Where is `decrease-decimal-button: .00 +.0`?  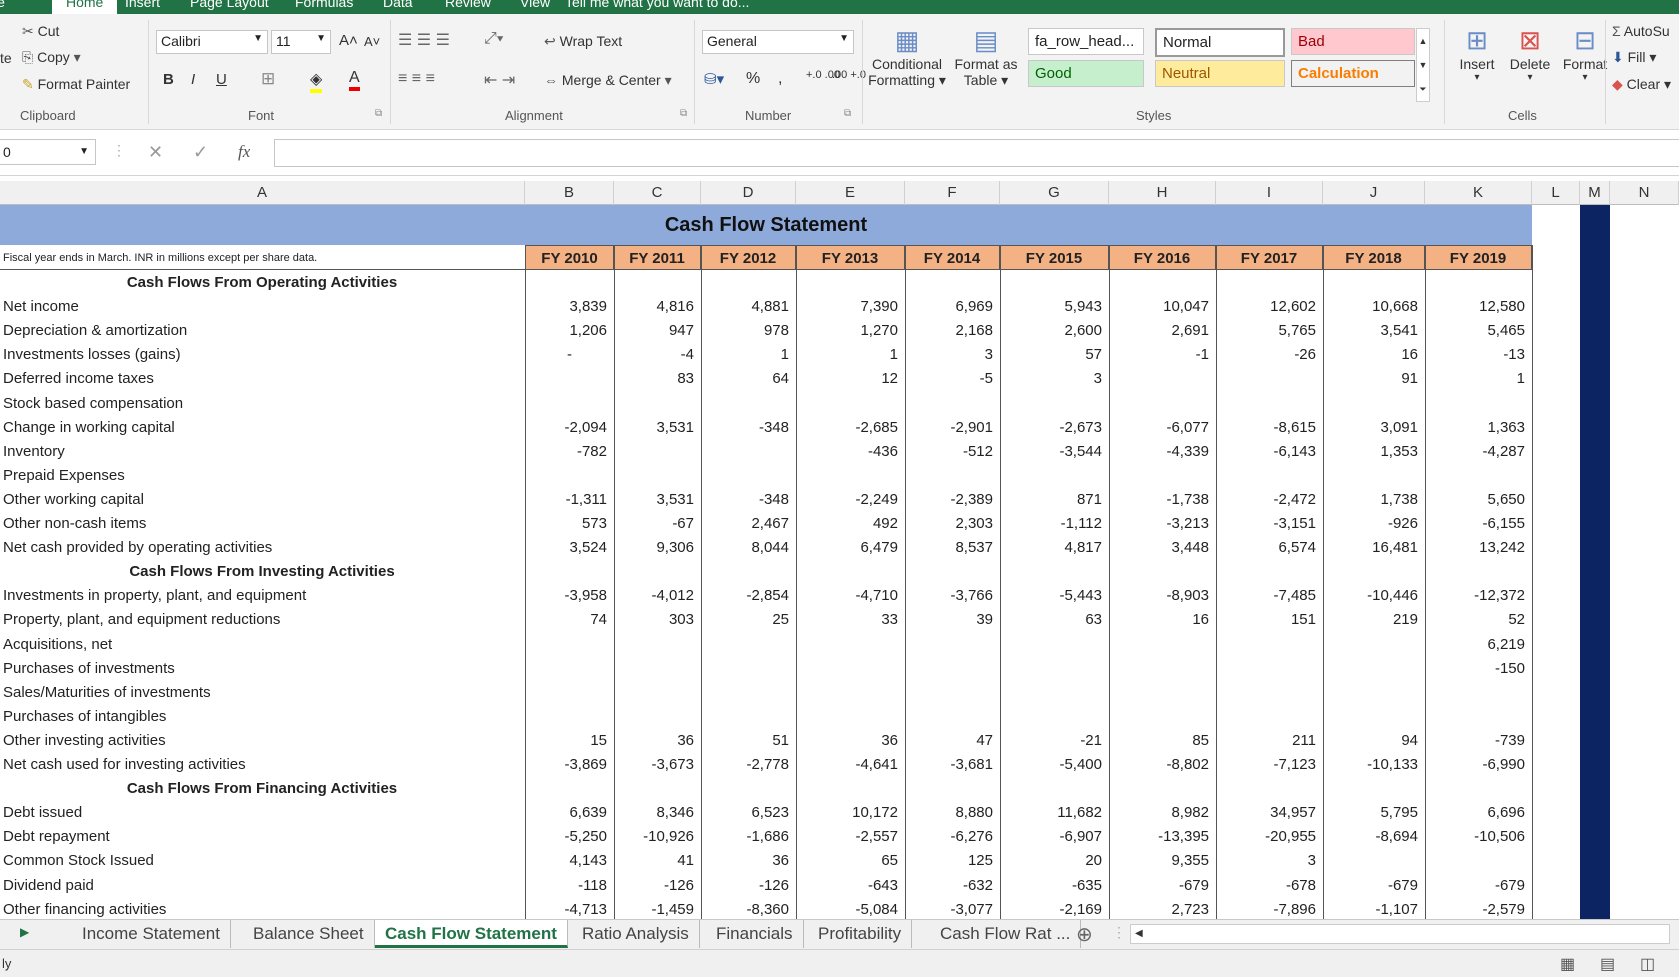
decrease-decimal-button: .00 +.0 is located at coordinates (849, 75).